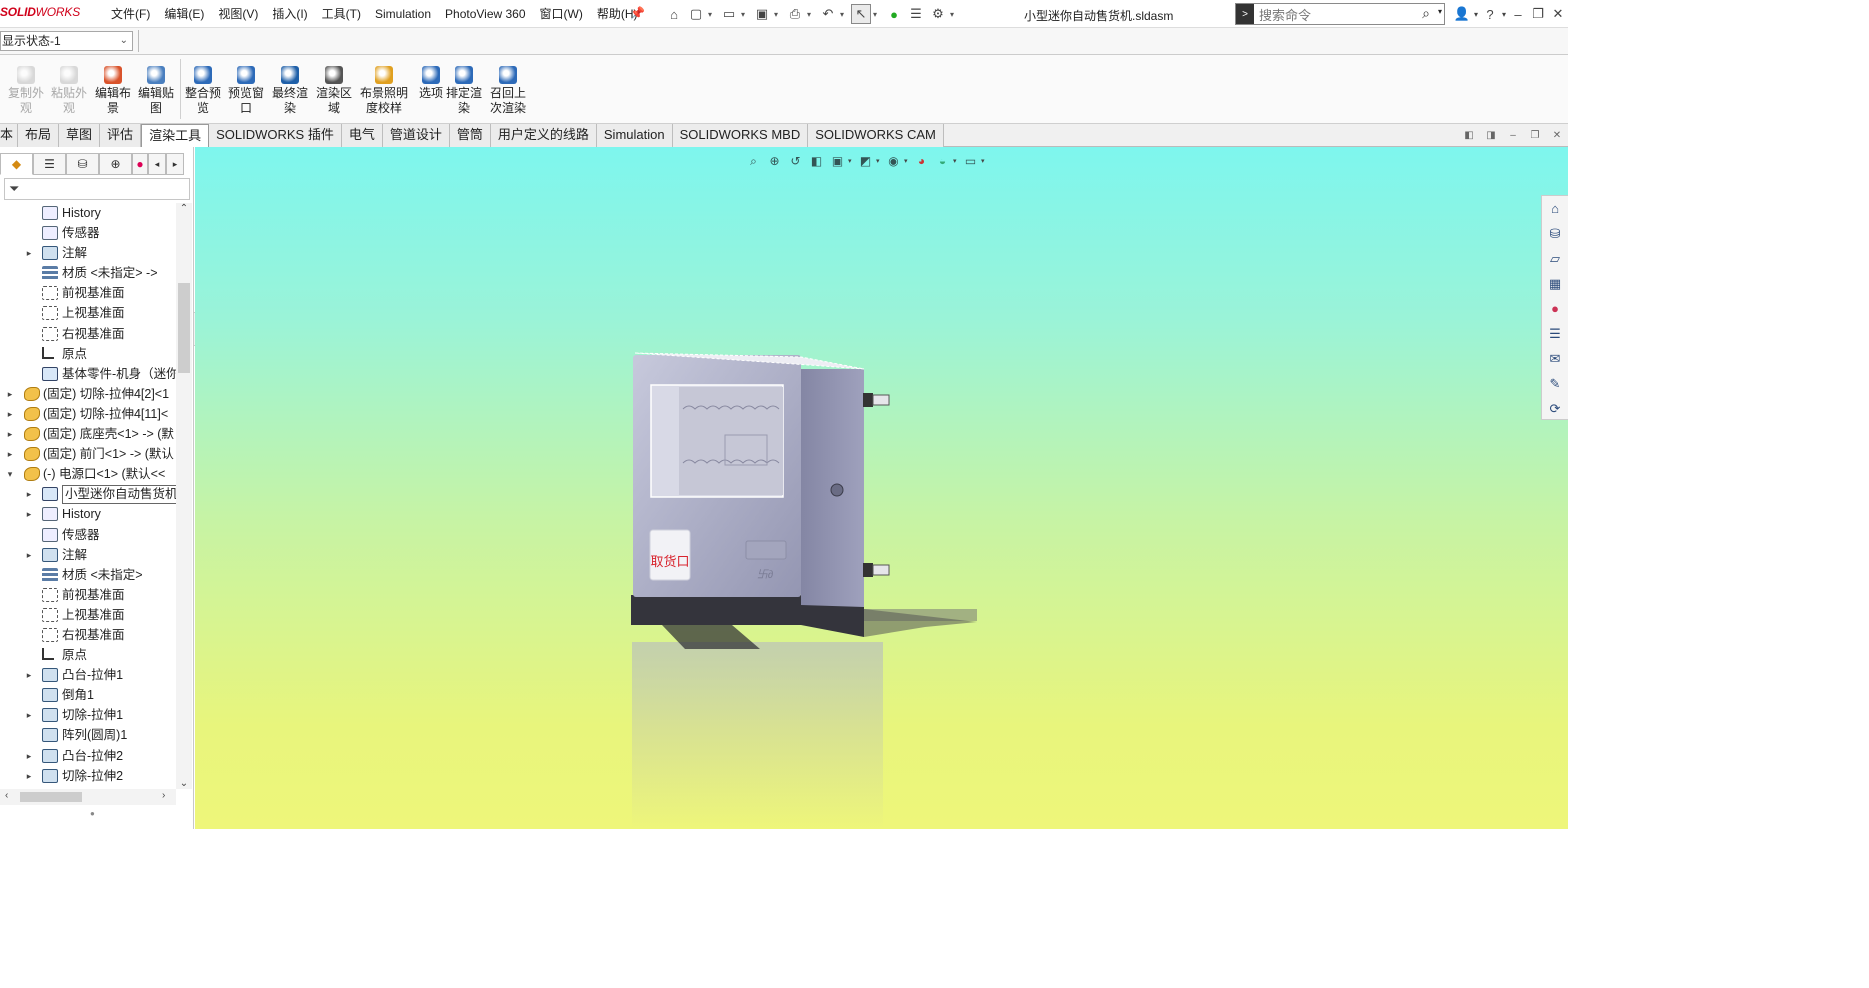  Describe the element at coordinates (88, 756) in the screenshot. I see `tree-node: ▸ 凸台-拉伸2` at that location.